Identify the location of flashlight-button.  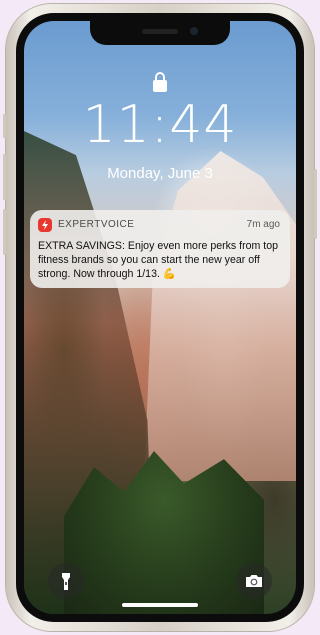
(66, 581).